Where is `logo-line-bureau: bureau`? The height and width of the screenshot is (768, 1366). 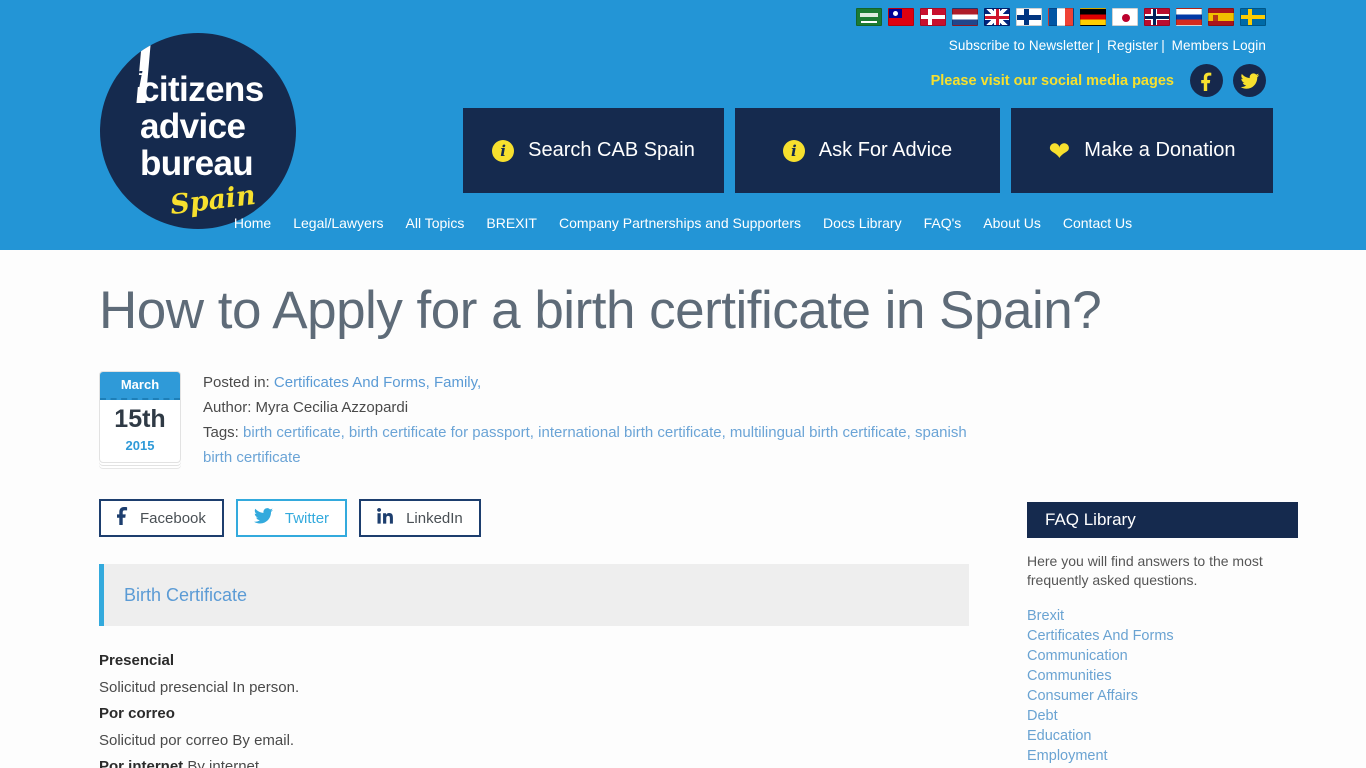 logo-line-bureau: bureau is located at coordinates (197, 163).